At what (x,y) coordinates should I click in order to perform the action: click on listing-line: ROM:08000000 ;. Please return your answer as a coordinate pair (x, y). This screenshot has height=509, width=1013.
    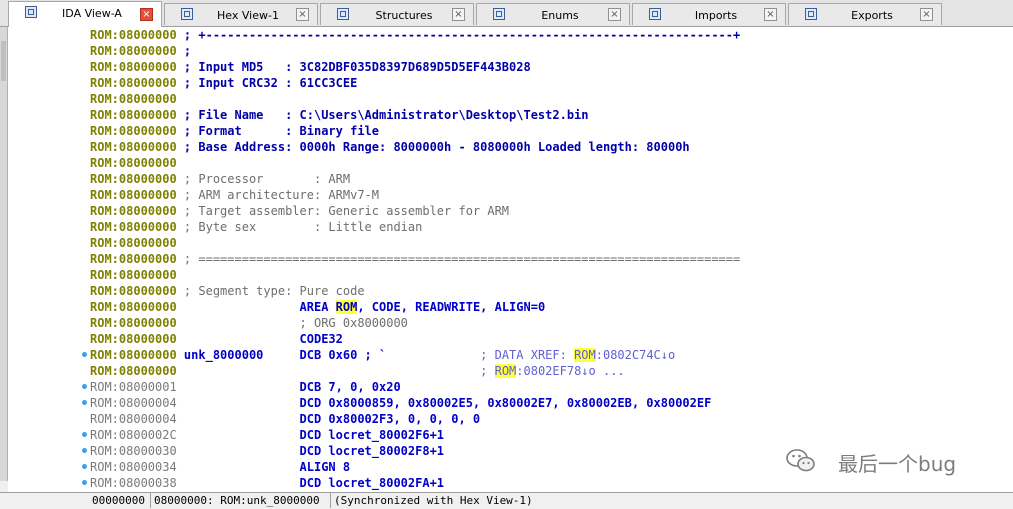
    Looking at the image, I should click on (140, 51).